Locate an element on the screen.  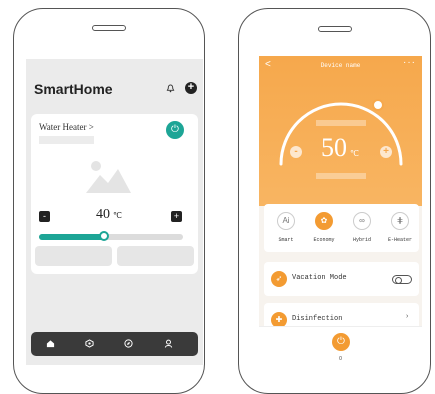
chevron-right-icon: › is located at coordinates (407, 316).